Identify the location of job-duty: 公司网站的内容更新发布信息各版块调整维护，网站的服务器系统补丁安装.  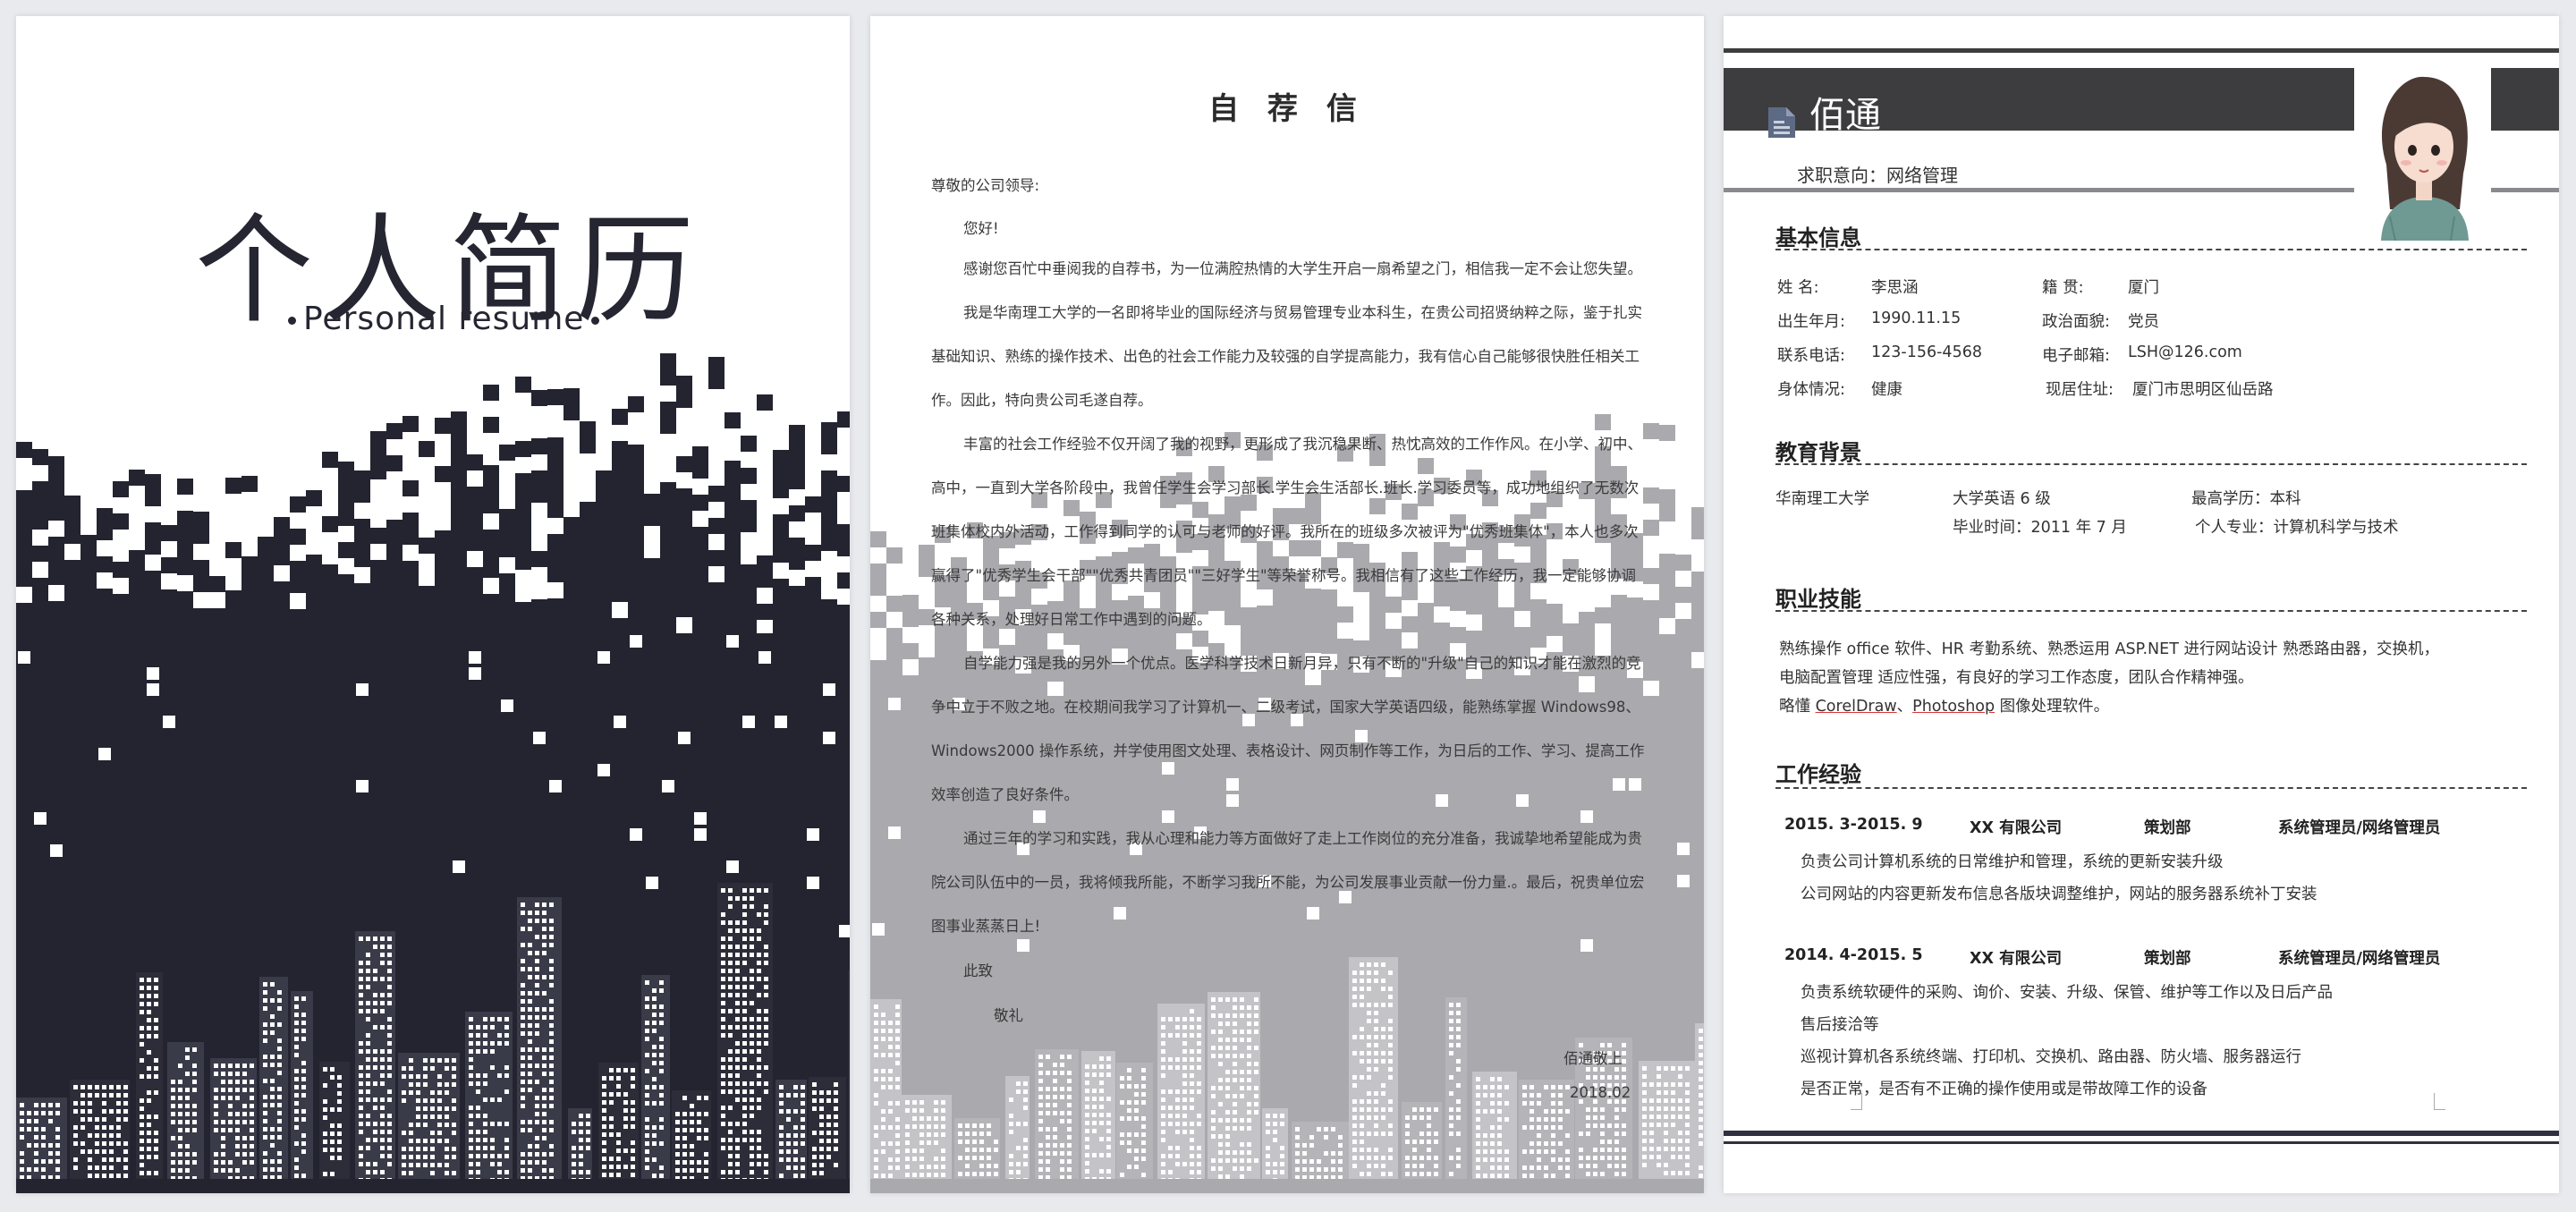
(2059, 894).